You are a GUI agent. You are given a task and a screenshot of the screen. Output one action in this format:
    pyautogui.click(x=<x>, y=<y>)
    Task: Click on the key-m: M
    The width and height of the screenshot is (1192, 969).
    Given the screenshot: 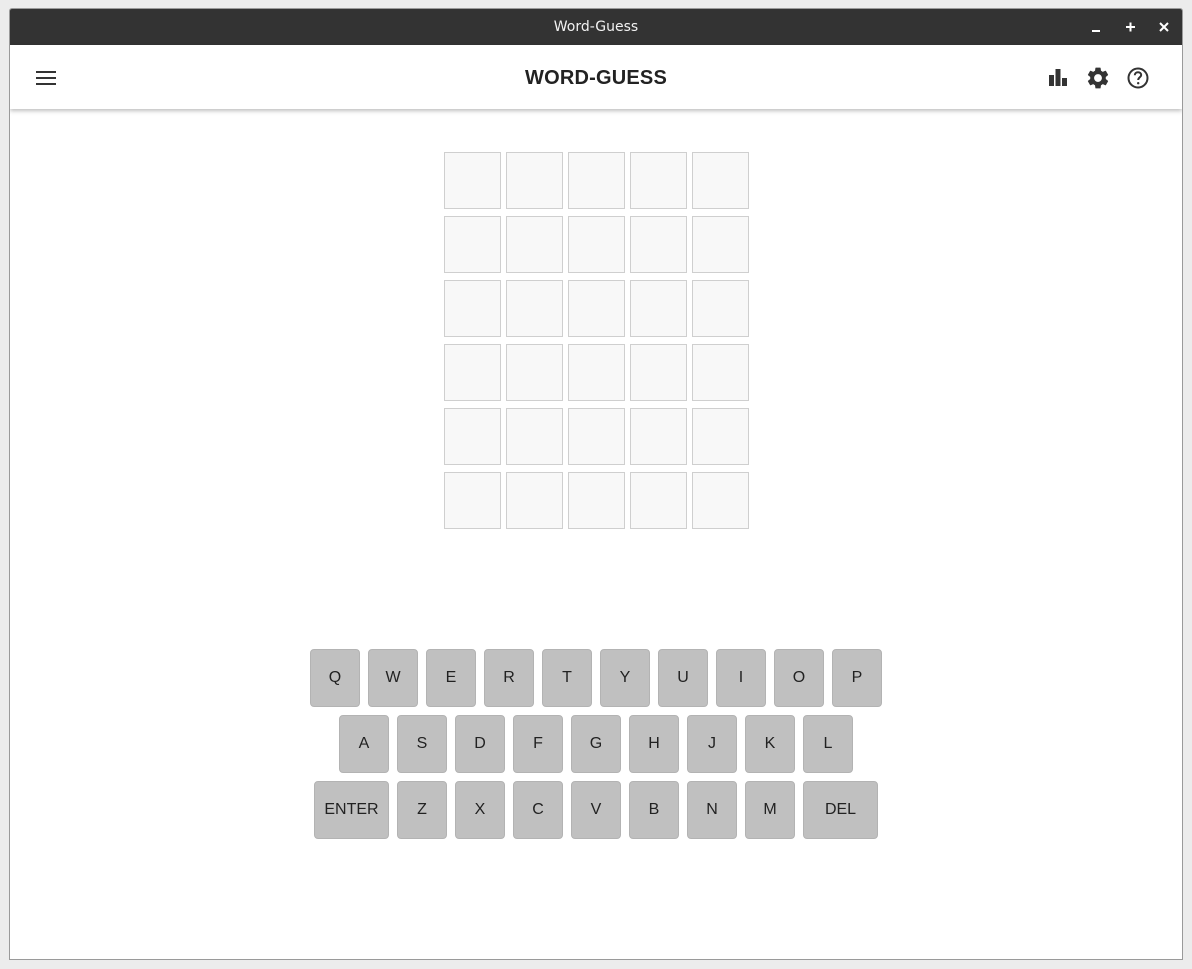 What is the action you would take?
    pyautogui.click(x=770, y=810)
    